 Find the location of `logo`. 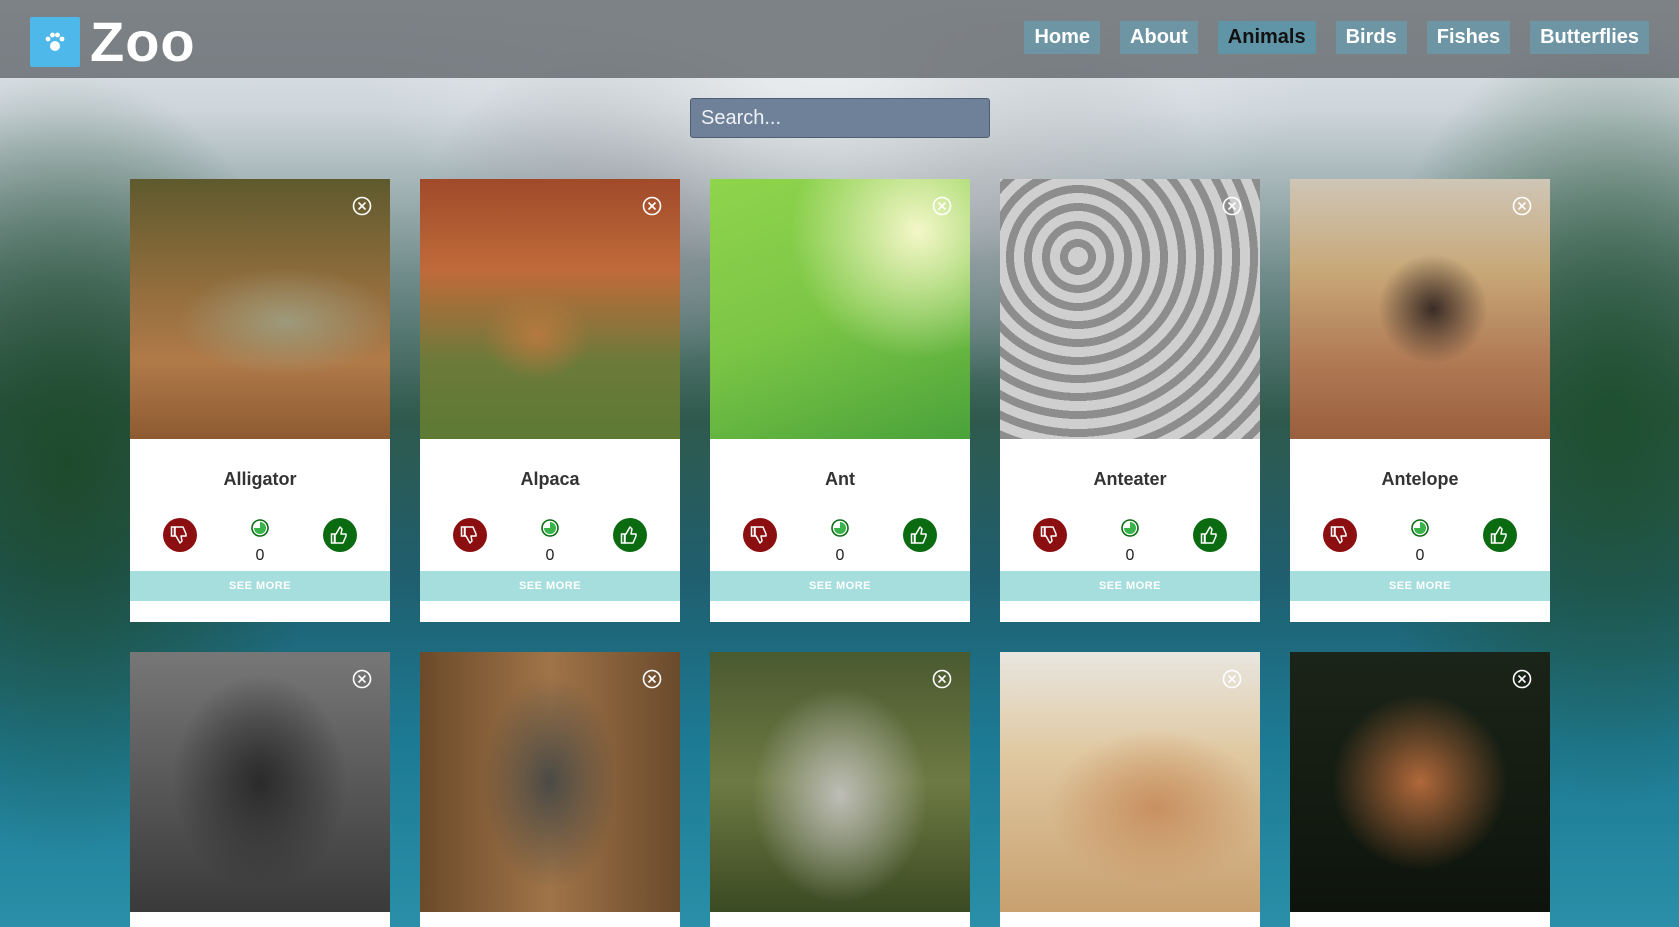

logo is located at coordinates (55, 42).